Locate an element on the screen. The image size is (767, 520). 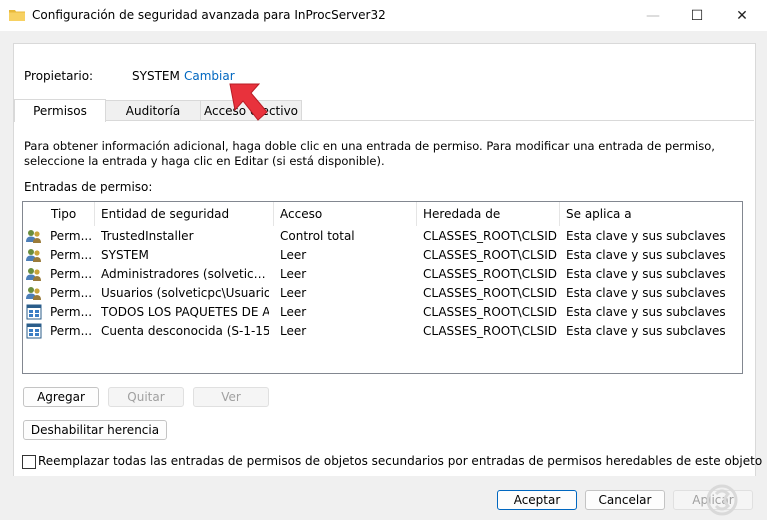
close-icon: ✕ is located at coordinates (742, 15).